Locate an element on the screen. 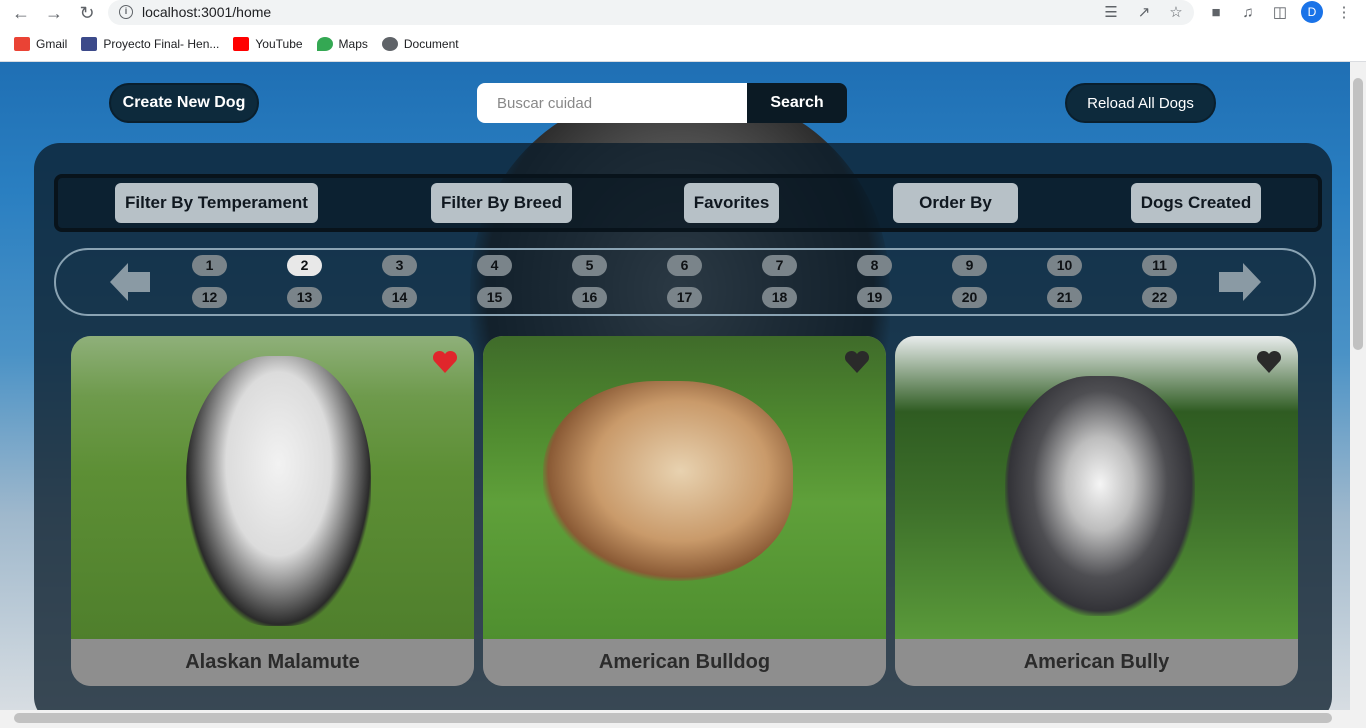 This screenshot has width=1366, height=728. page-button-14: 14 is located at coordinates (399, 297).